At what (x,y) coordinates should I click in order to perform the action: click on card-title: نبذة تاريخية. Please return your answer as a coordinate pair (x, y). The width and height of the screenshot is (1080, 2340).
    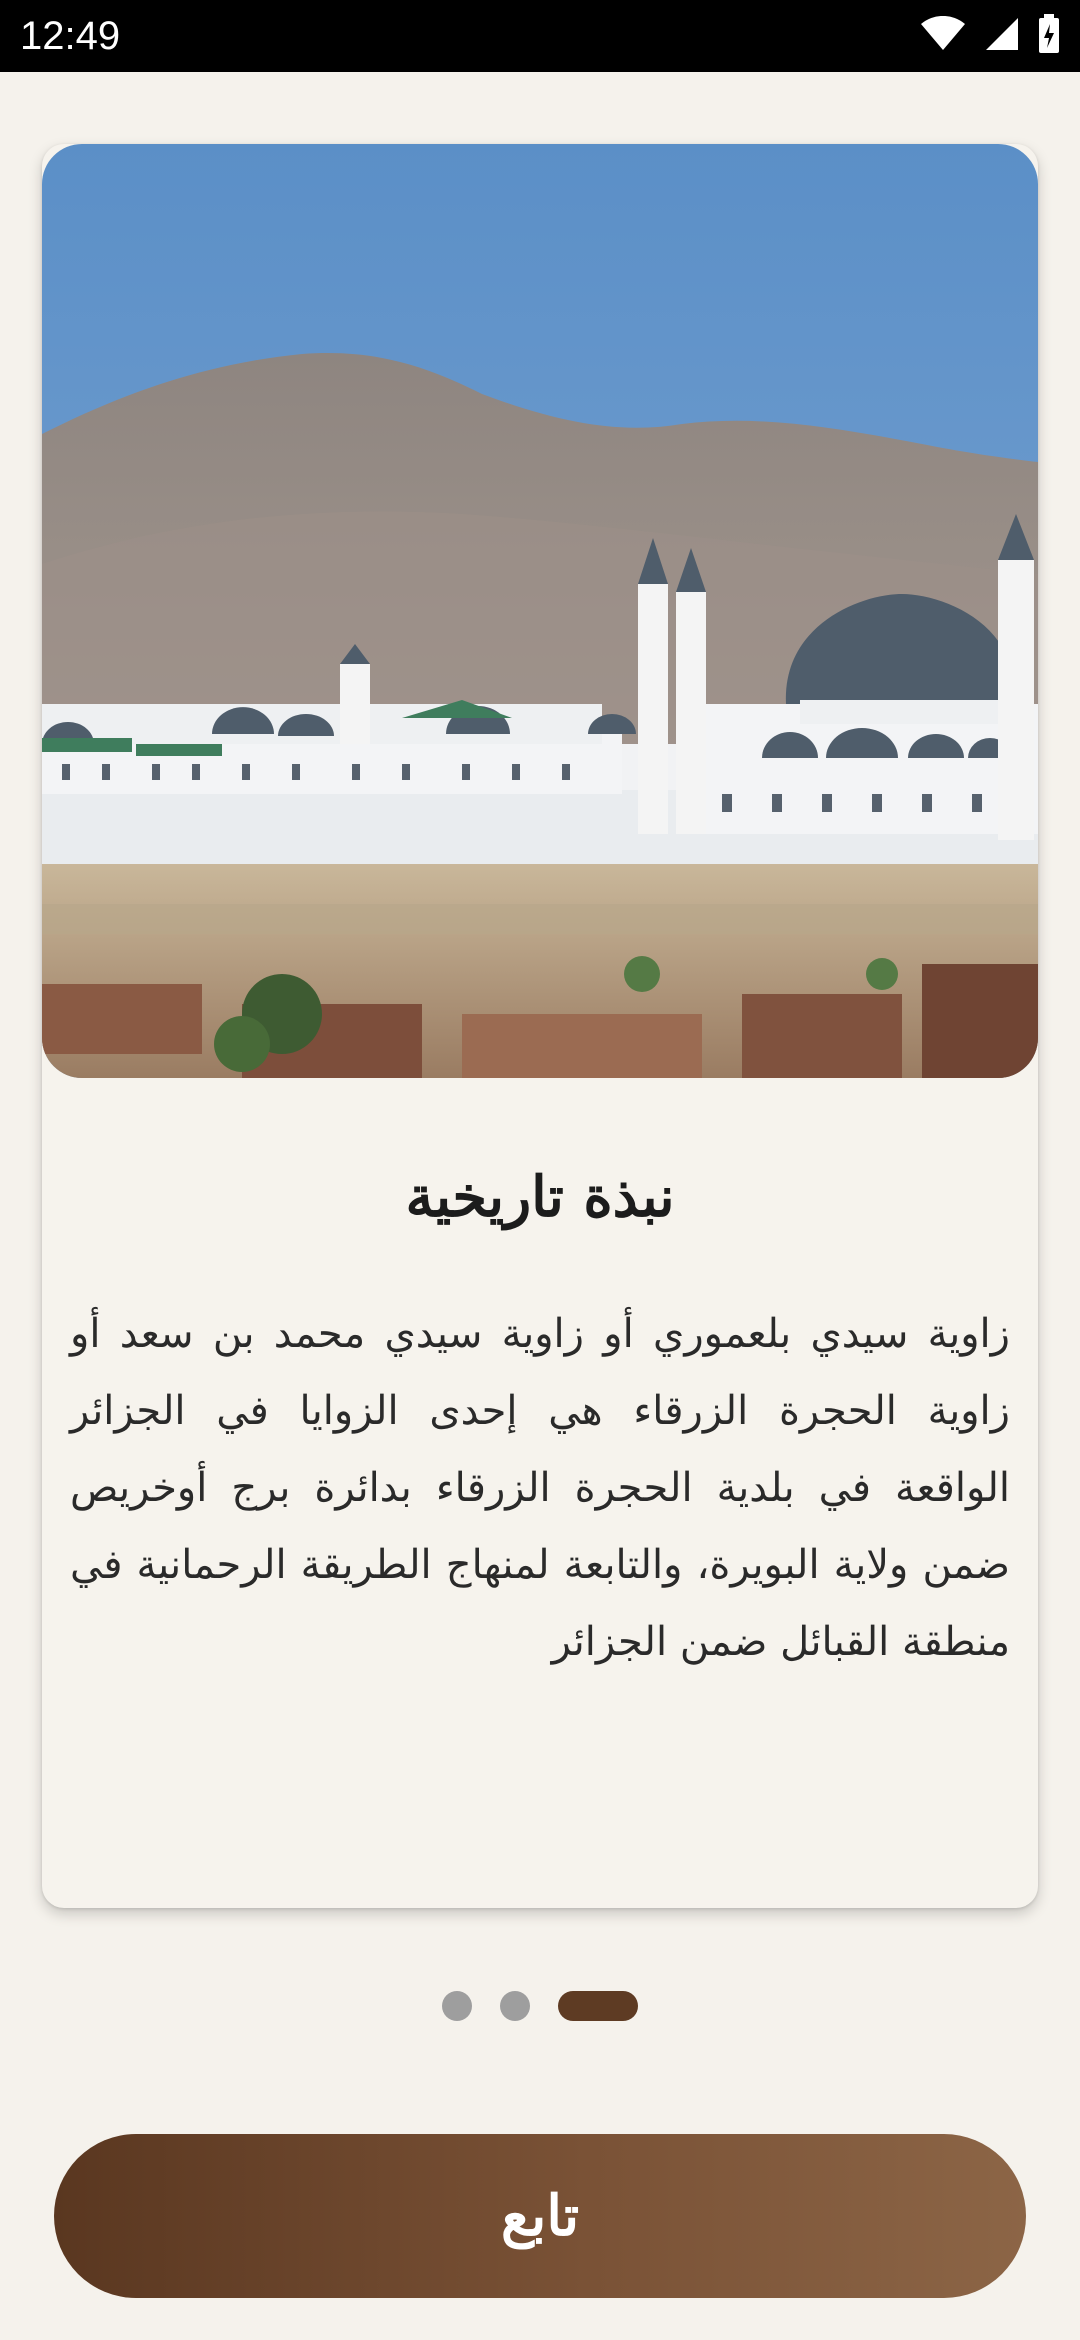
    Looking at the image, I should click on (540, 1197).